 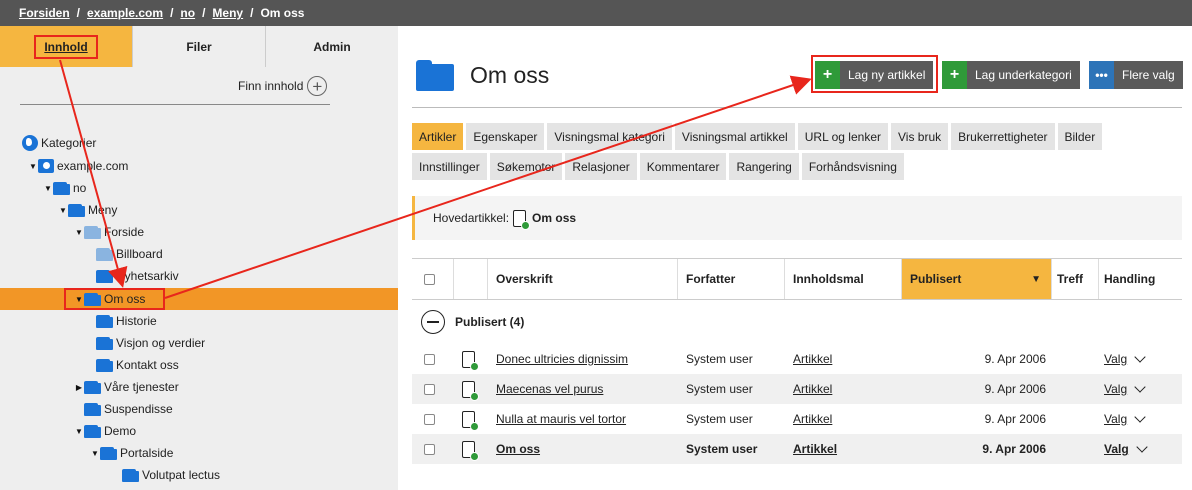 I want to click on tree-item-kontakt: Kontakt oss, so click(x=199, y=365).